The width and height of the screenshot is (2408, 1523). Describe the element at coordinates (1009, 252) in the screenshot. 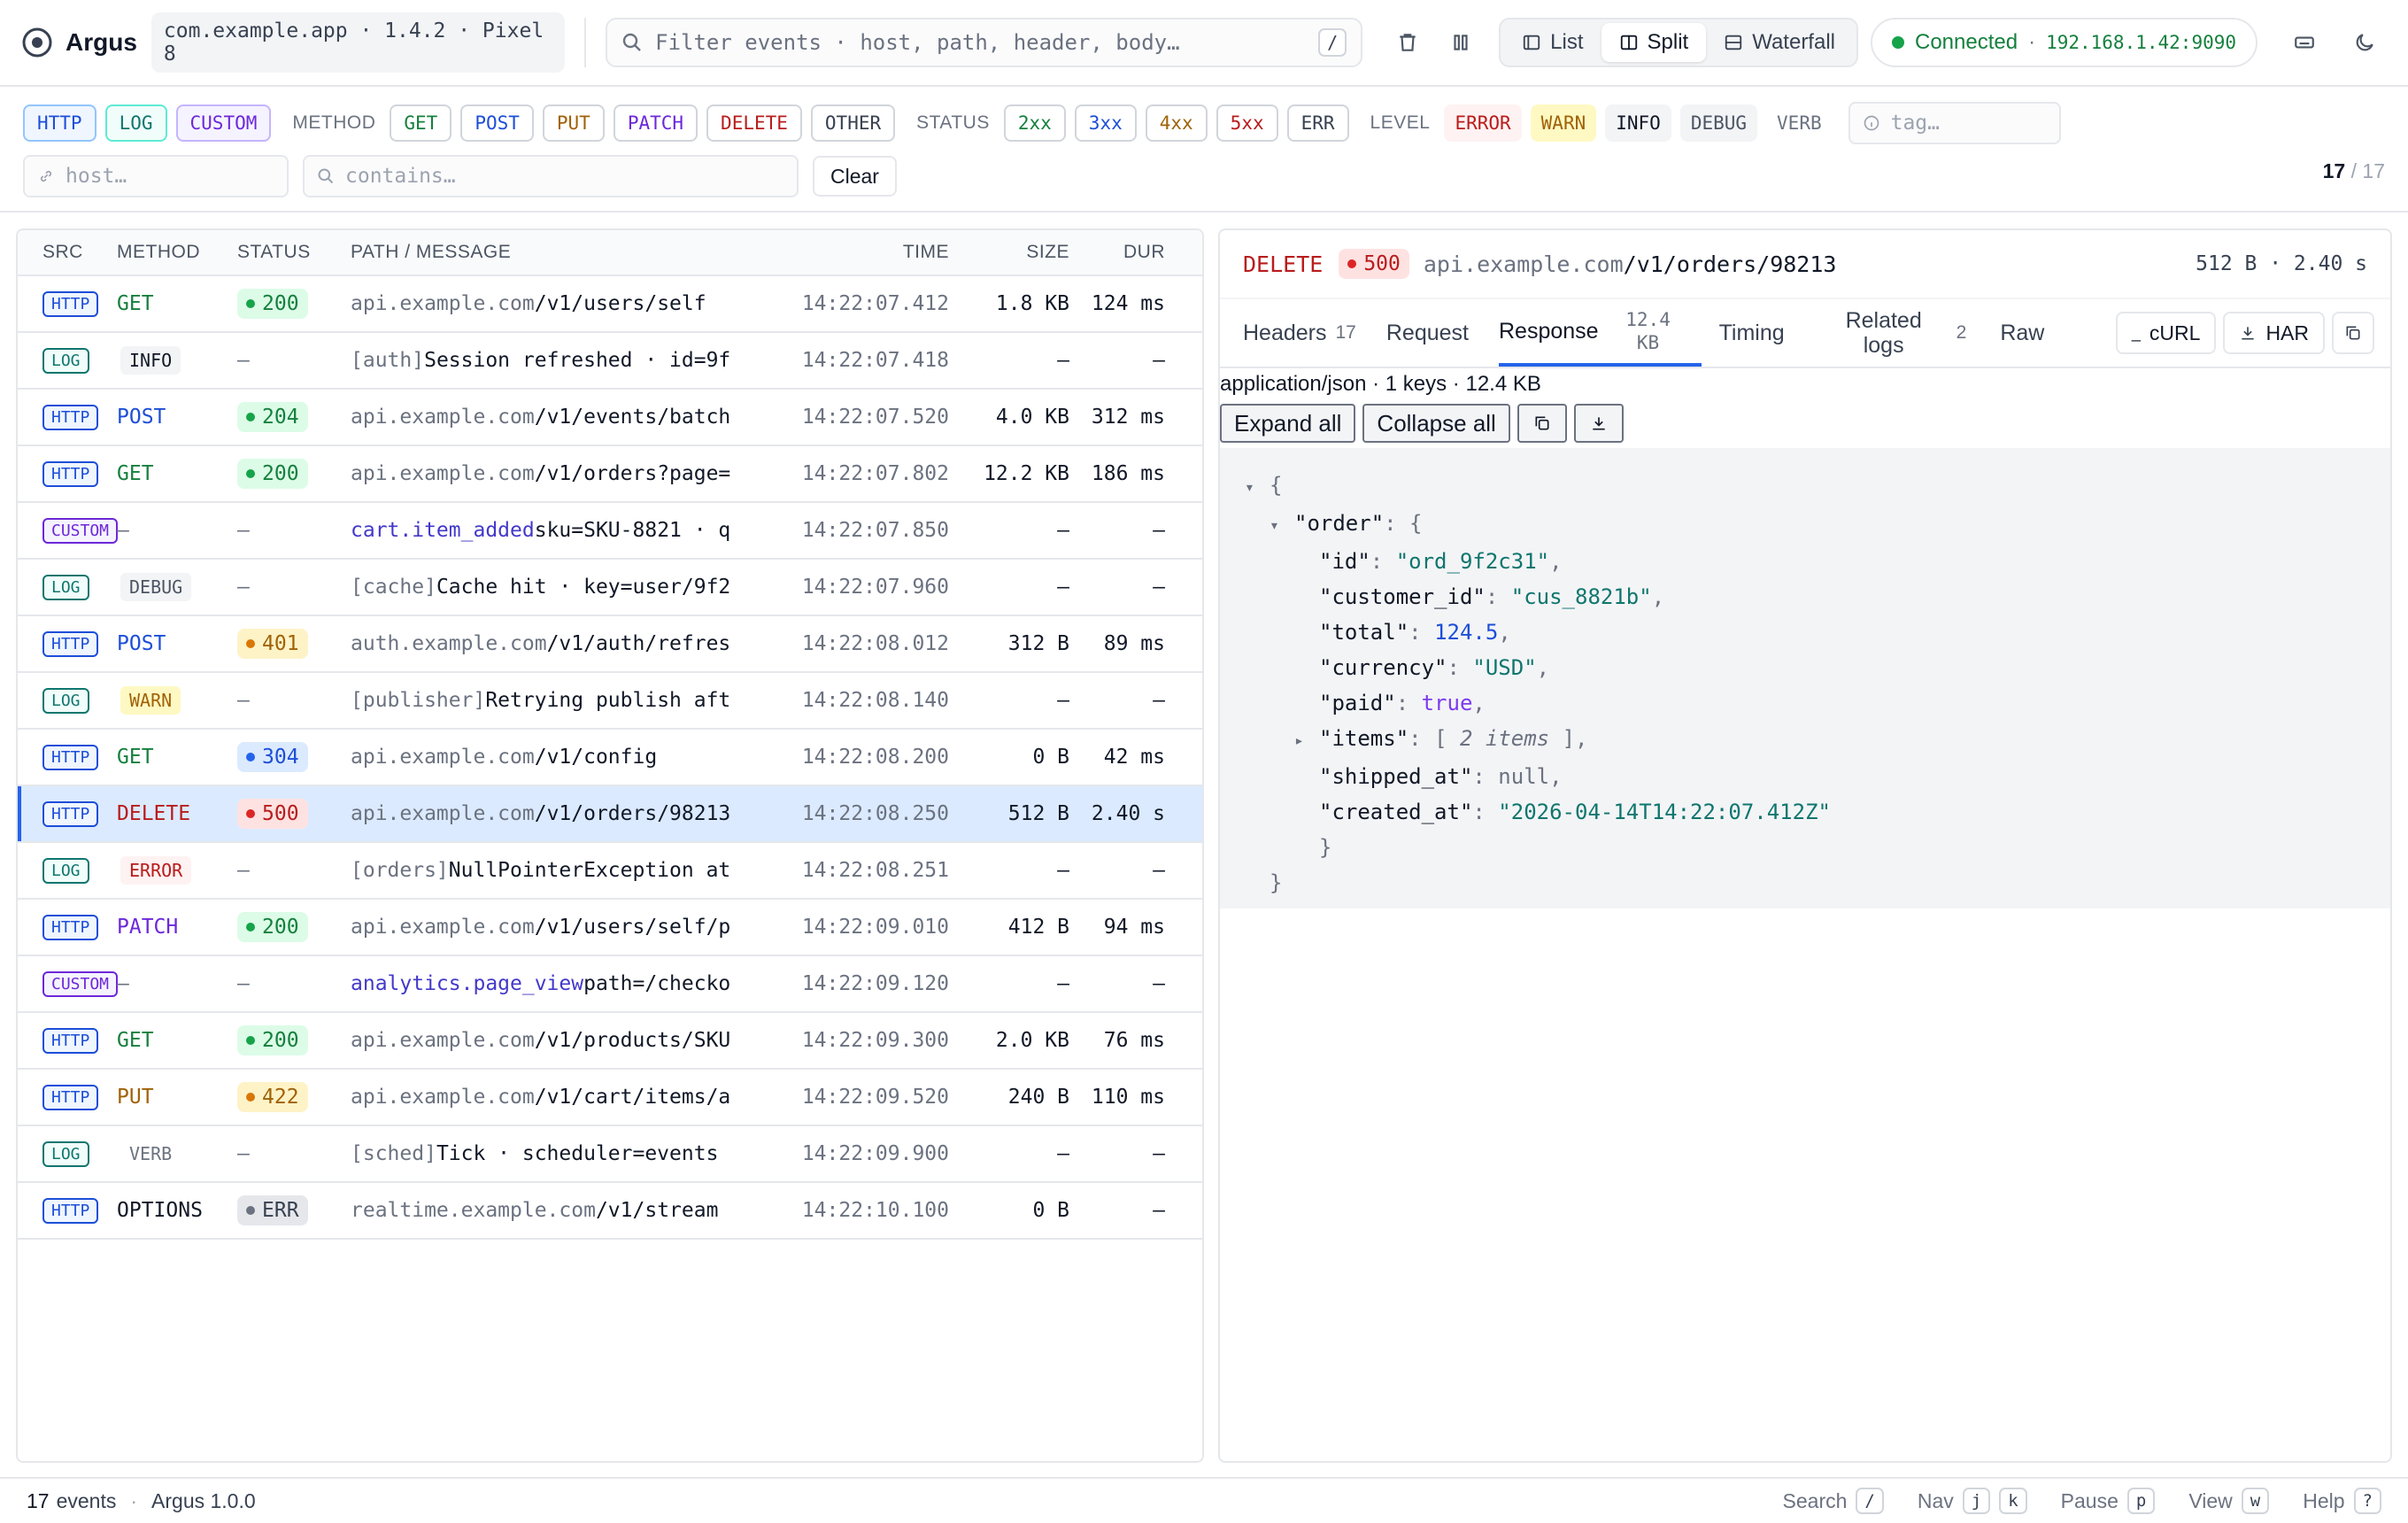

I see `column-size: SIZE` at that location.